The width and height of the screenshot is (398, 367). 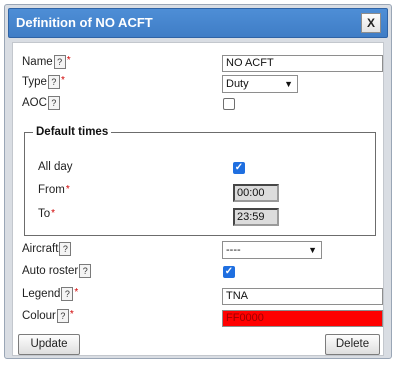 What do you see at coordinates (49, 344) in the screenshot?
I see `update-button: Update` at bounding box center [49, 344].